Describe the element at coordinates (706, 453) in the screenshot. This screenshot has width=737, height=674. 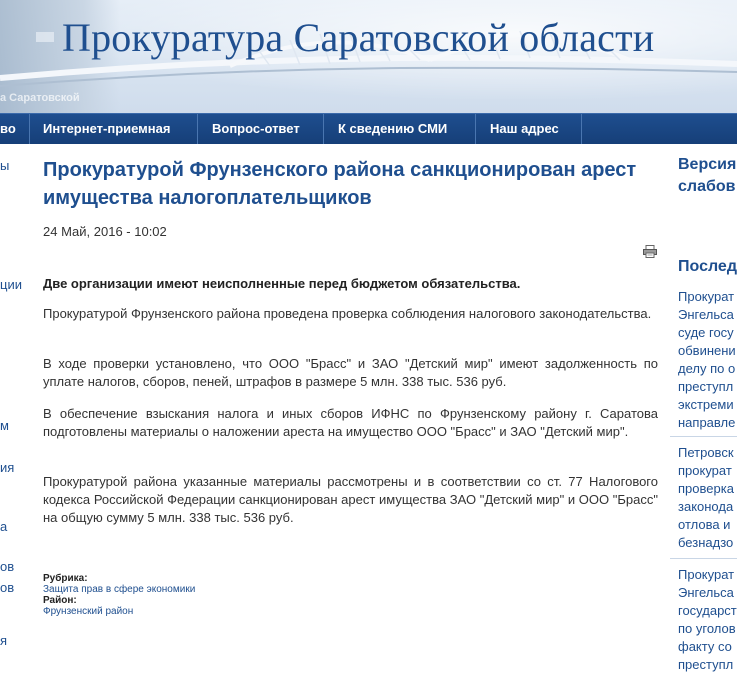
I see `news-item-line: Петровск` at that location.